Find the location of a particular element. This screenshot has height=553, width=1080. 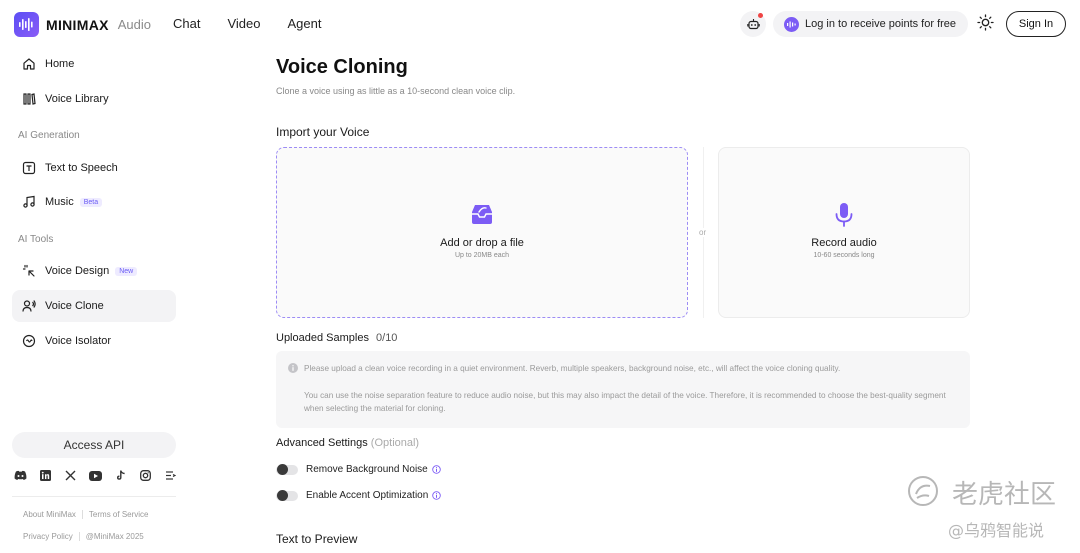

advanced-settings-label: Advanced Settings is located at coordinates (322, 443).